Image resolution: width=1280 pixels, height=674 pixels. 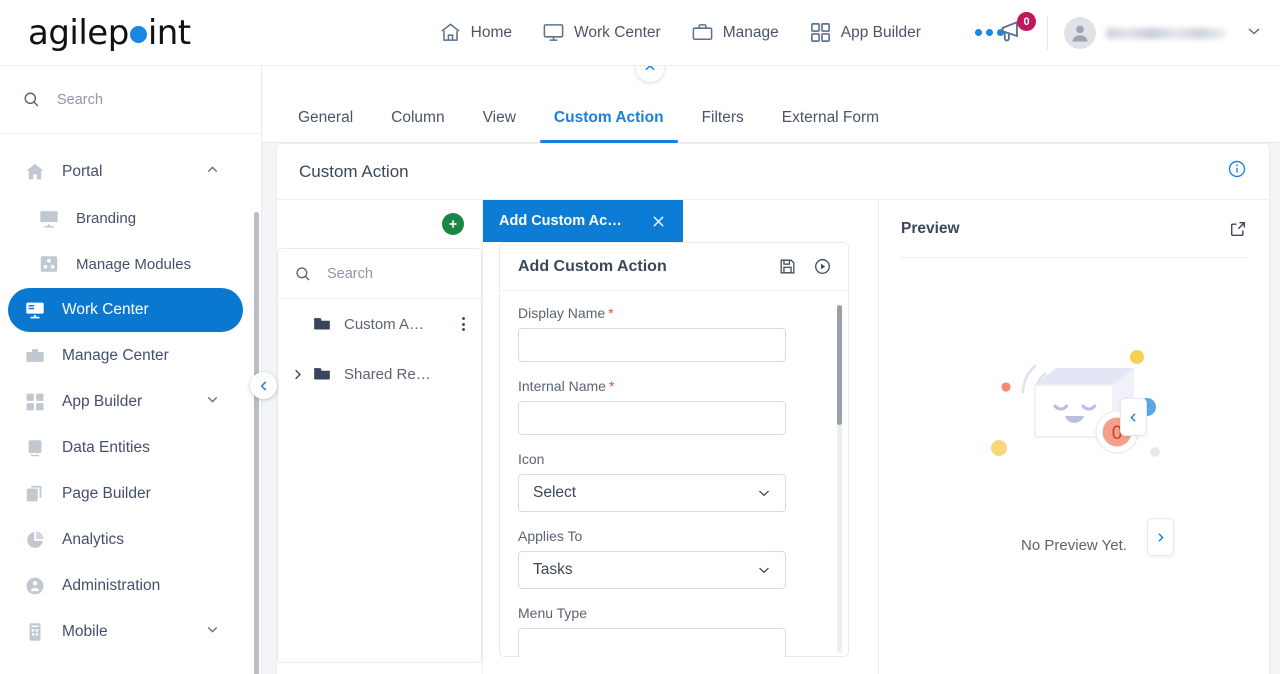 I want to click on tree-search-input, so click(x=380, y=273).